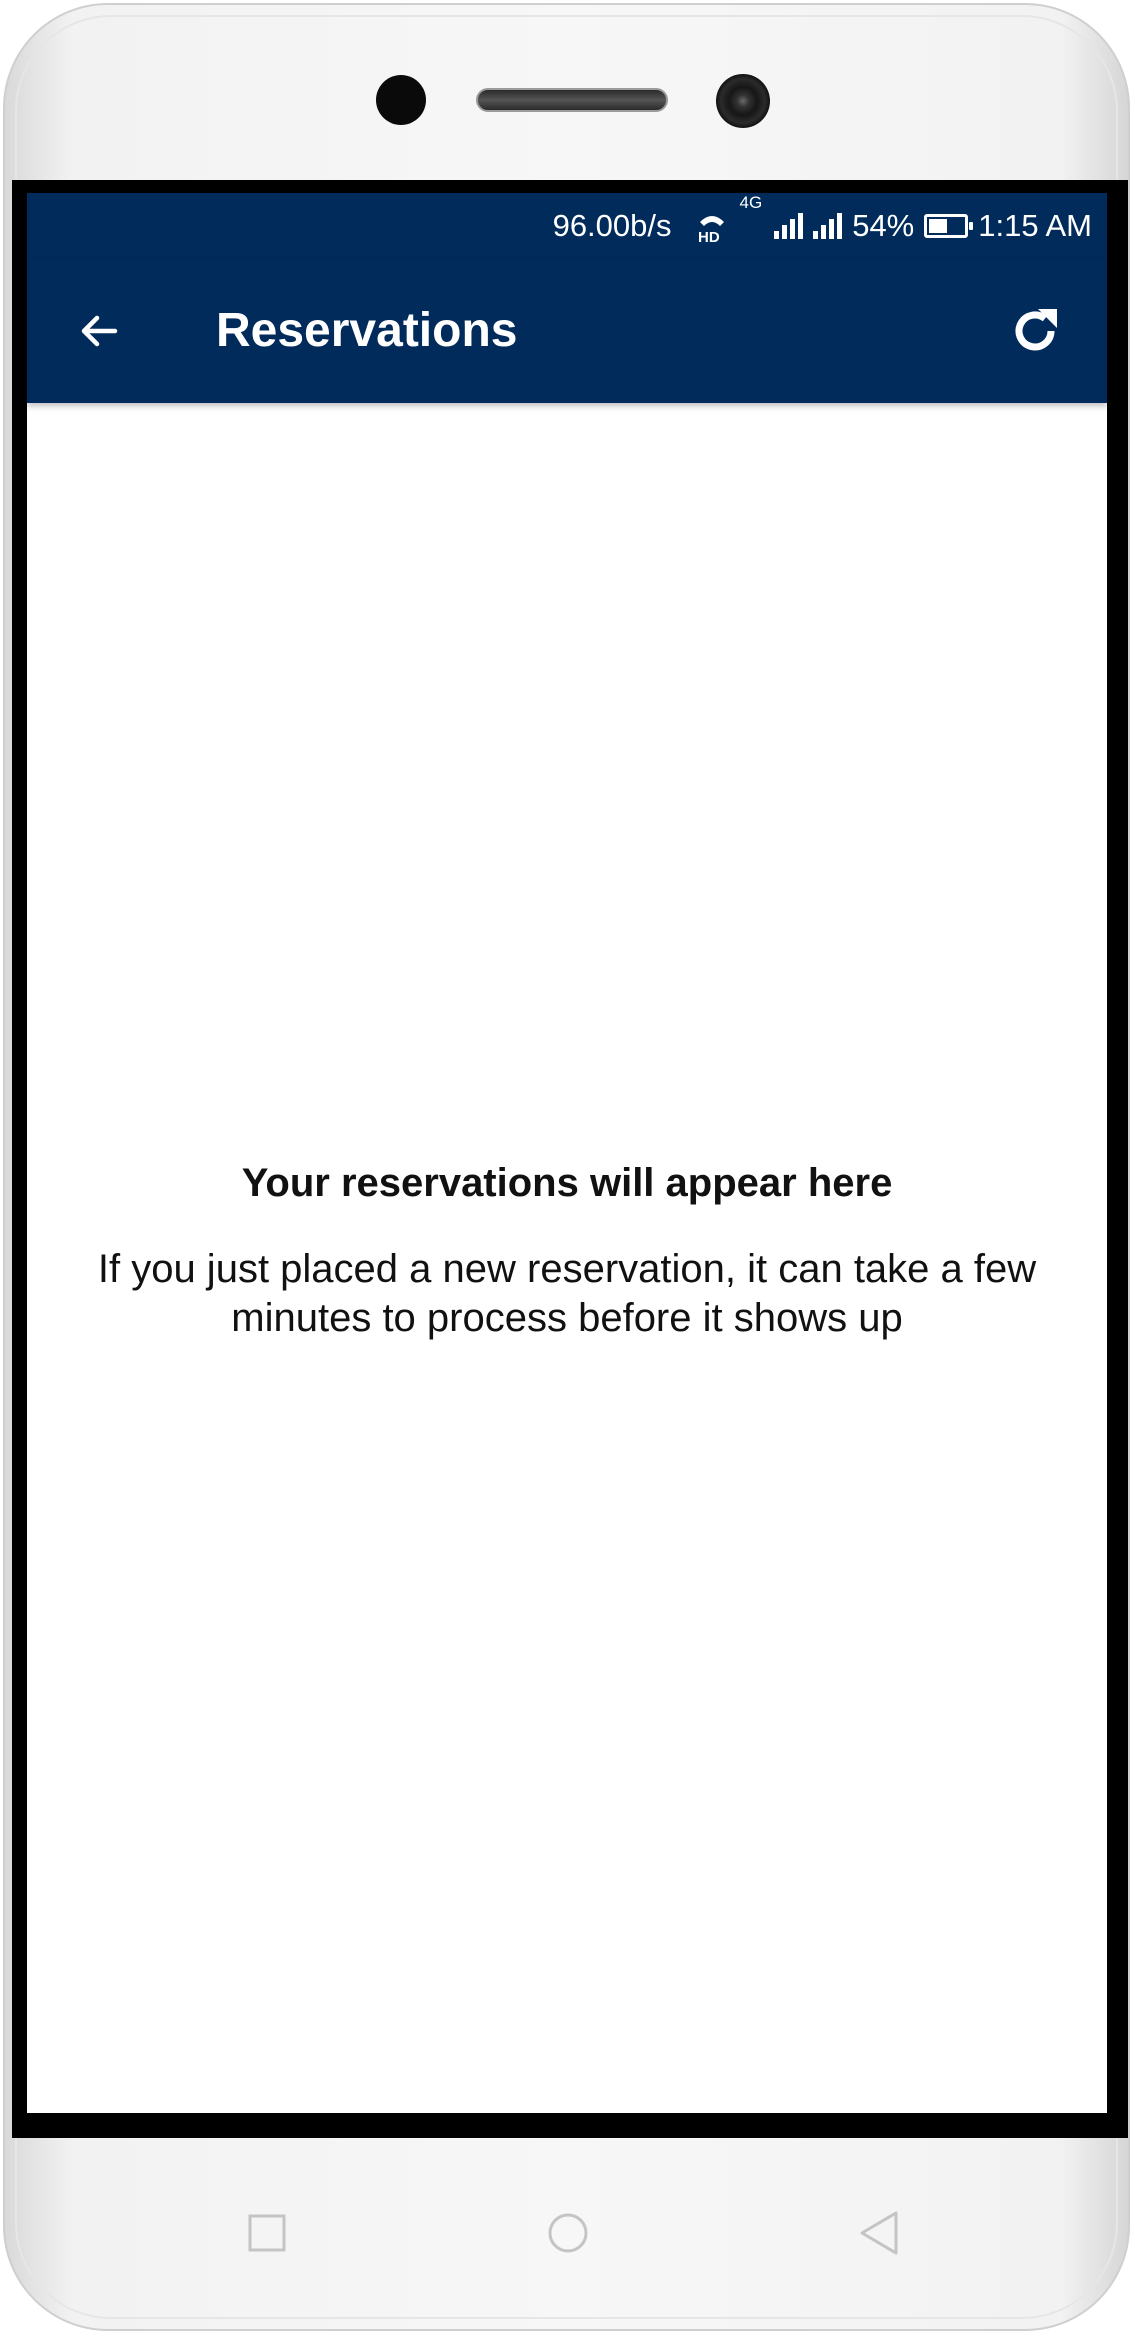 The width and height of the screenshot is (1135, 2336). Describe the element at coordinates (938, 226) in the screenshot. I see `battery-level` at that location.